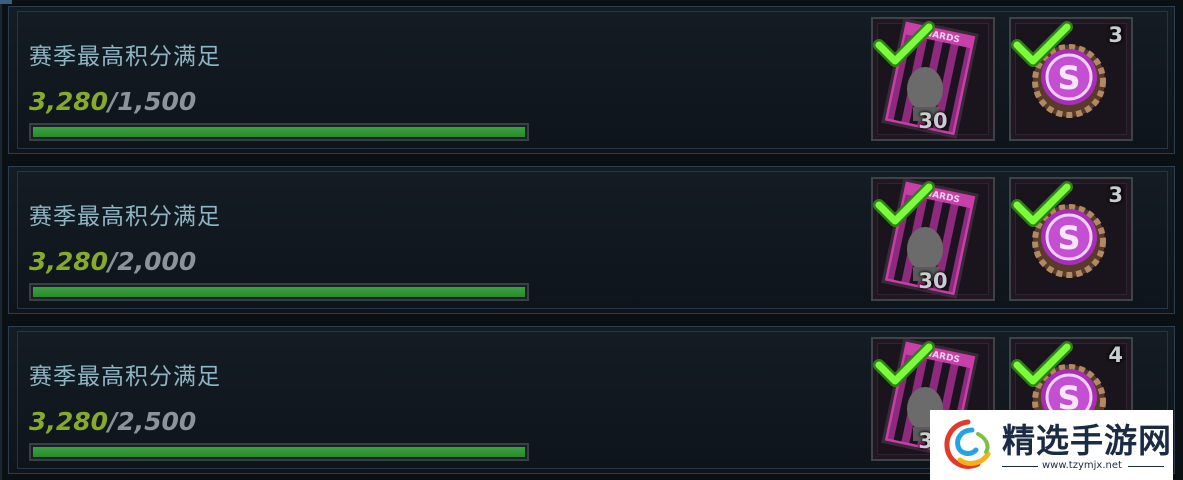  I want to click on watermark-logo-icon, so click(967, 444).